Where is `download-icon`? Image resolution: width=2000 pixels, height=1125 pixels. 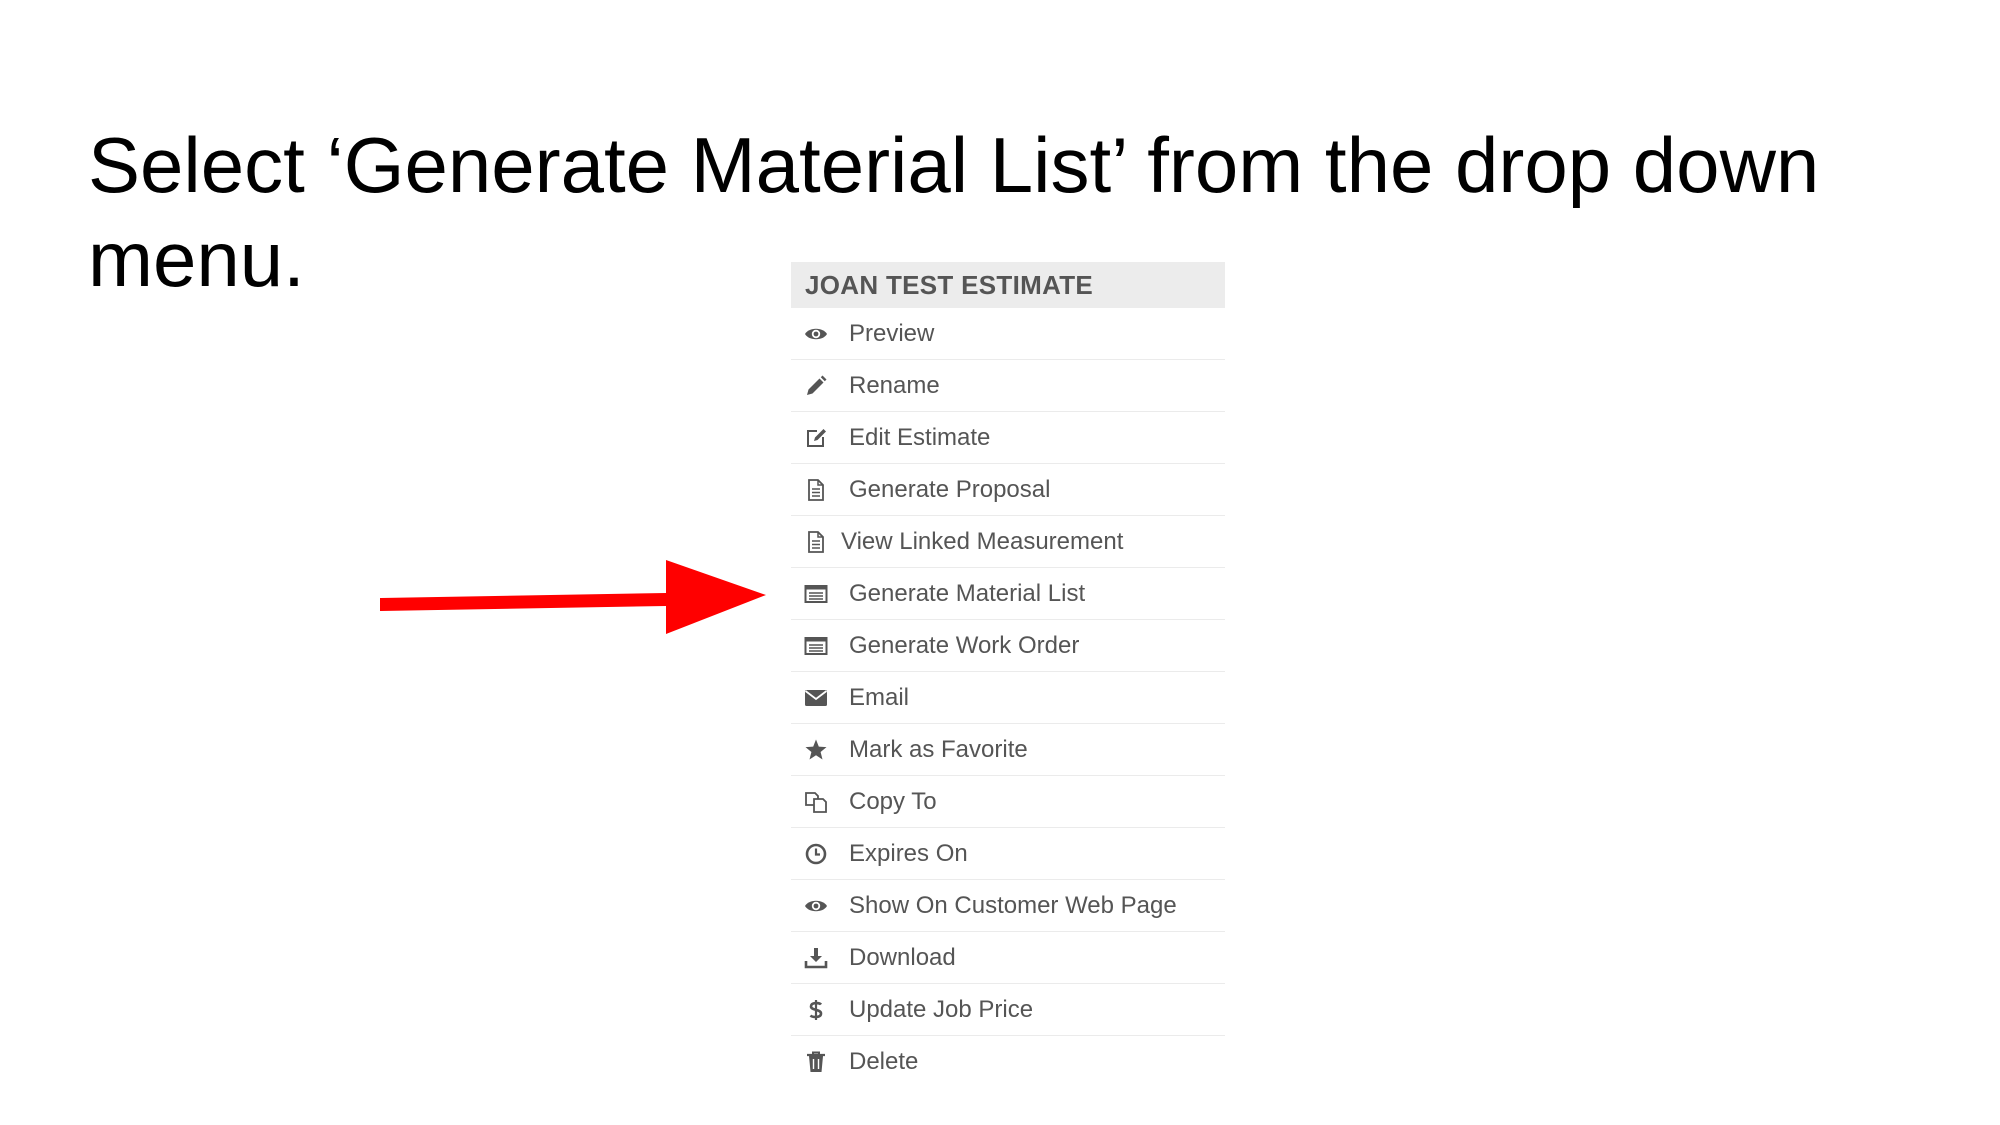
download-icon is located at coordinates (816, 958).